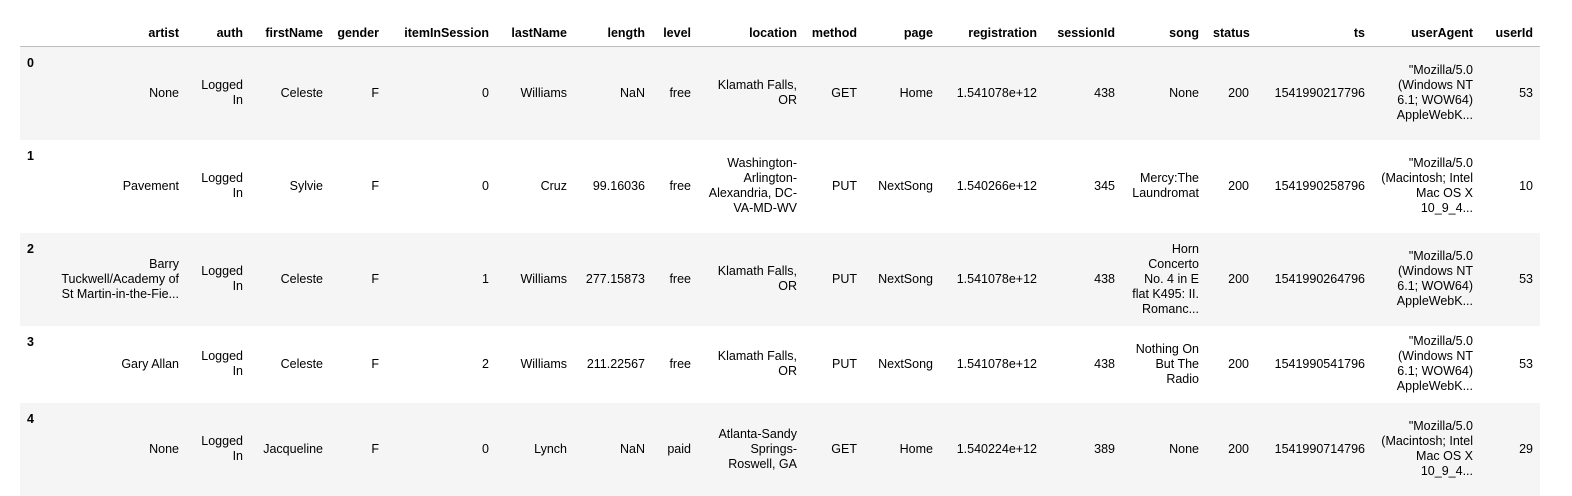 This screenshot has width=1572, height=496. Describe the element at coordinates (30, 155) in the screenshot. I see `row-index: 1` at that location.